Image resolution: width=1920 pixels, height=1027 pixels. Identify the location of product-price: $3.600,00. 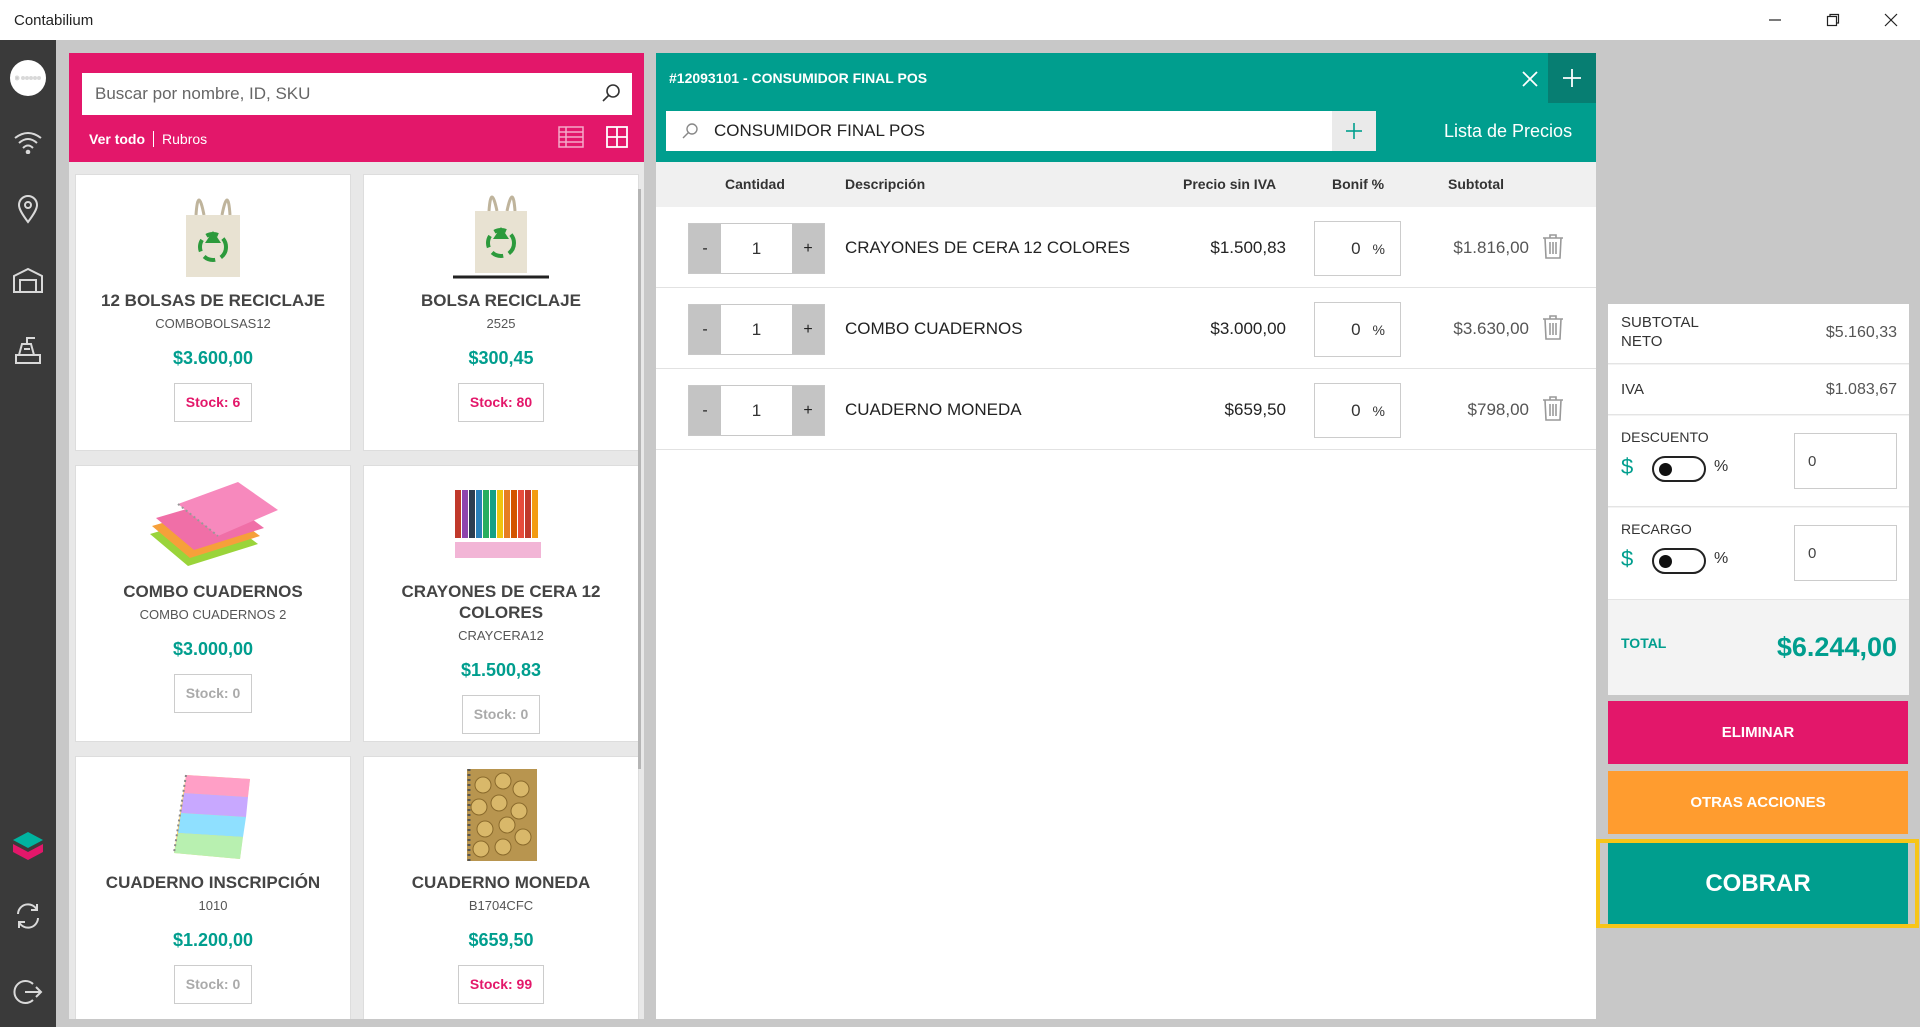
(213, 358).